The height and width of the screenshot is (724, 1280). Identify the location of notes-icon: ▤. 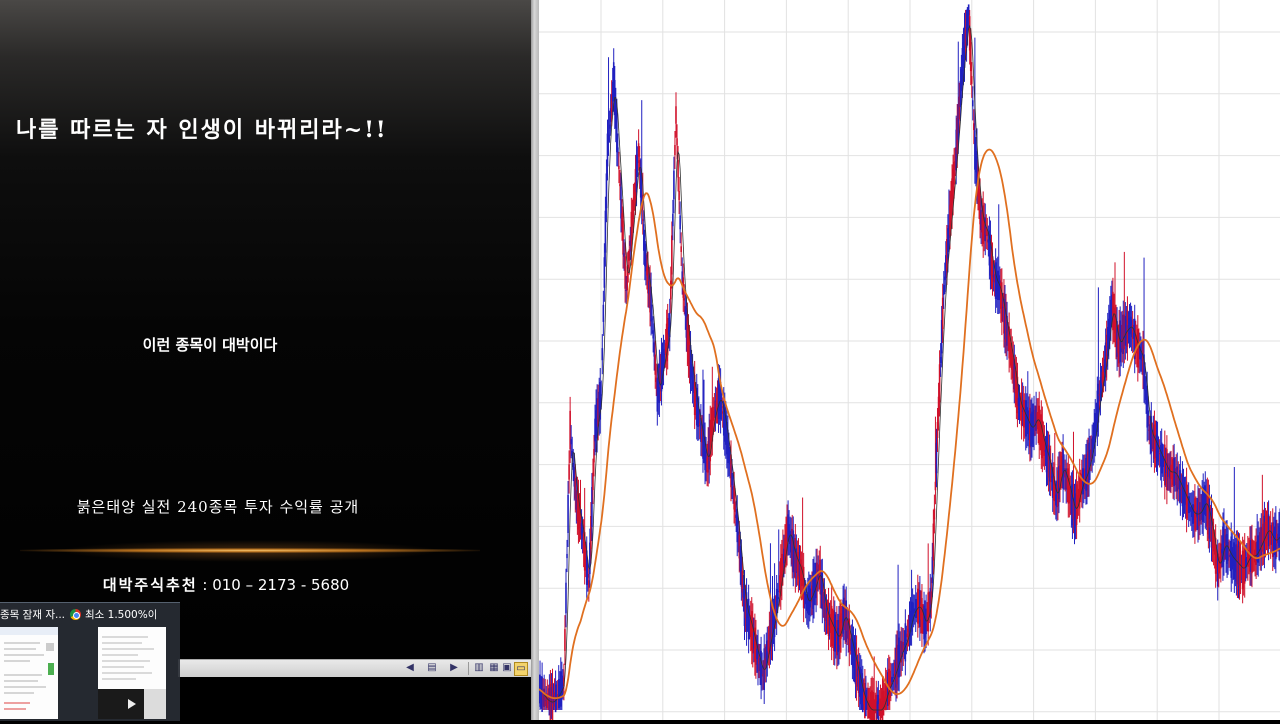
(432, 668).